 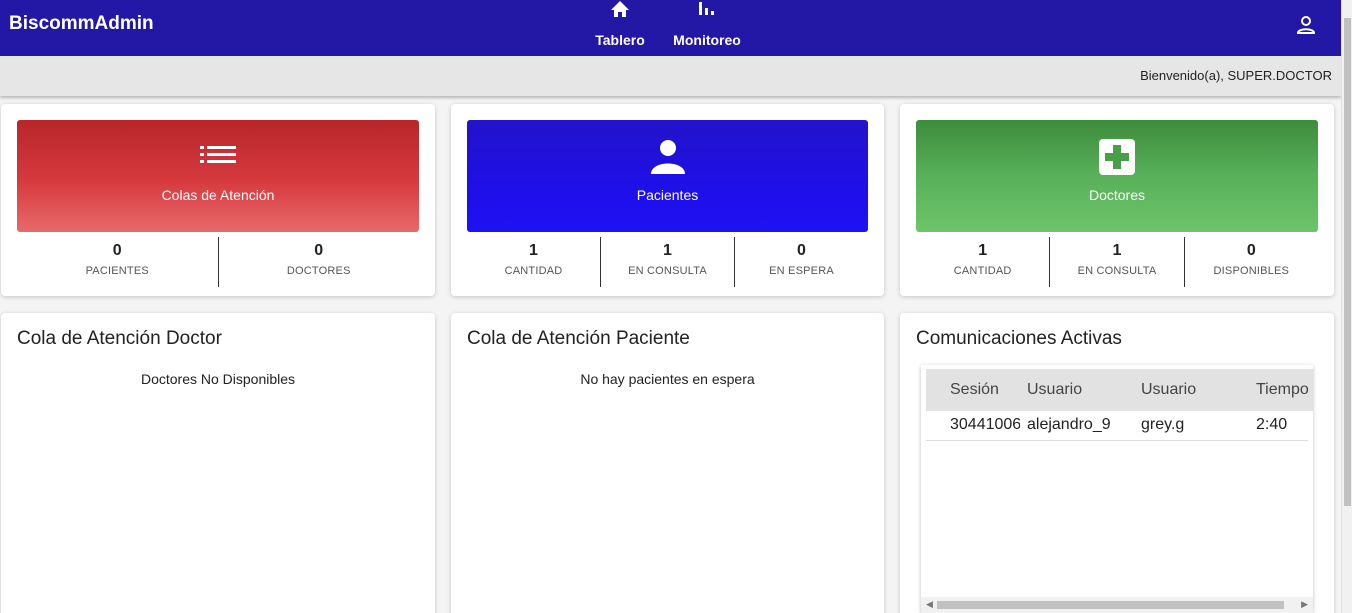 I want to click on welcome-bar: Bienvenido(a), SUPER.DOCTOR, so click(x=670, y=76).